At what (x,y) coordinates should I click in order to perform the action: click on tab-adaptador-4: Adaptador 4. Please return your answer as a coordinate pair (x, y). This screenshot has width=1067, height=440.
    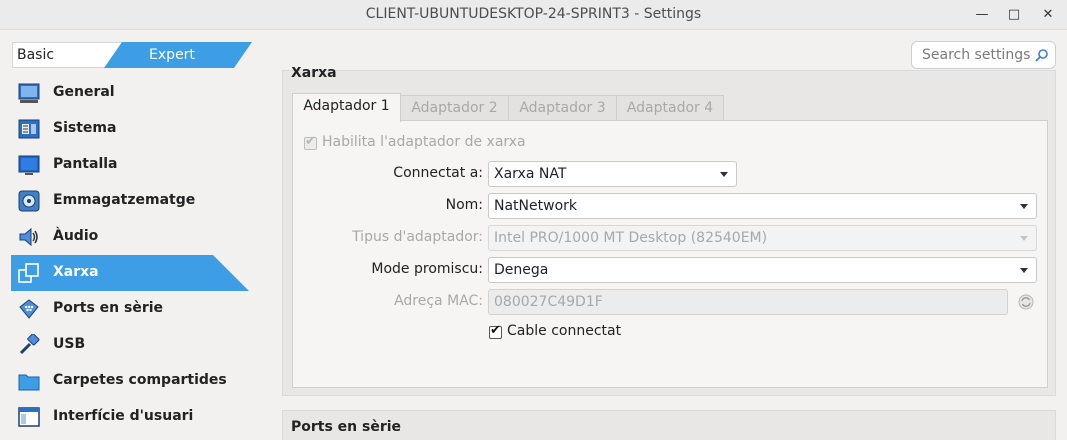
    Looking at the image, I should click on (670, 108).